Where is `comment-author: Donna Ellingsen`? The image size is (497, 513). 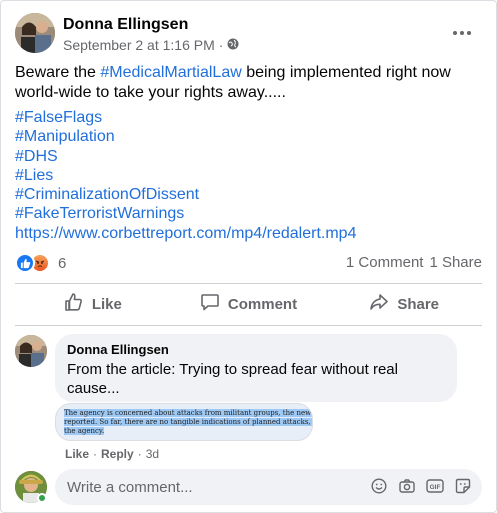 comment-author: Donna Ellingsen is located at coordinates (256, 349).